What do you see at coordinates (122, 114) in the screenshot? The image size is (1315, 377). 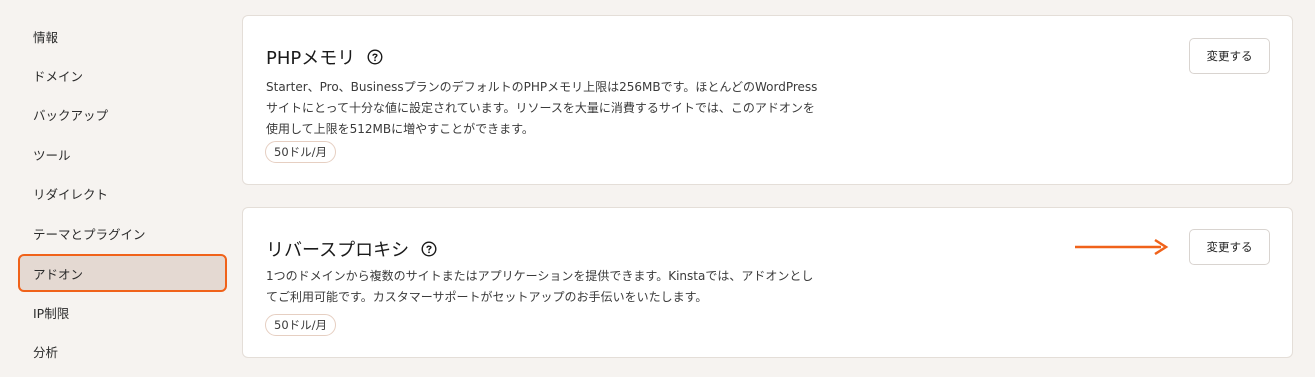 I see `sidebar-item-backups: バックアップ` at bounding box center [122, 114].